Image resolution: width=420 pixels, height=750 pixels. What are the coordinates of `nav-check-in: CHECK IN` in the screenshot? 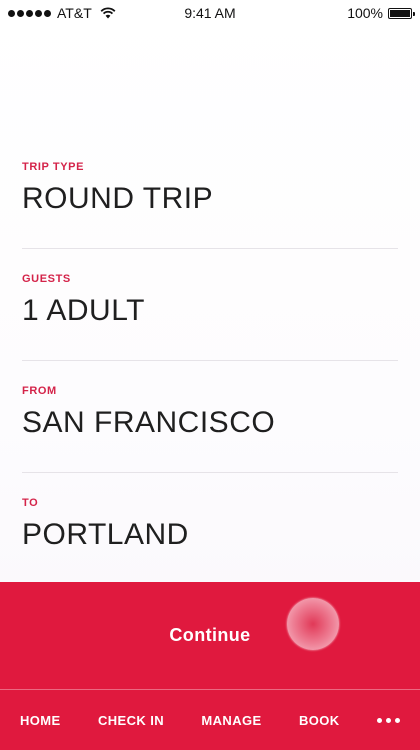 It's located at (131, 720).